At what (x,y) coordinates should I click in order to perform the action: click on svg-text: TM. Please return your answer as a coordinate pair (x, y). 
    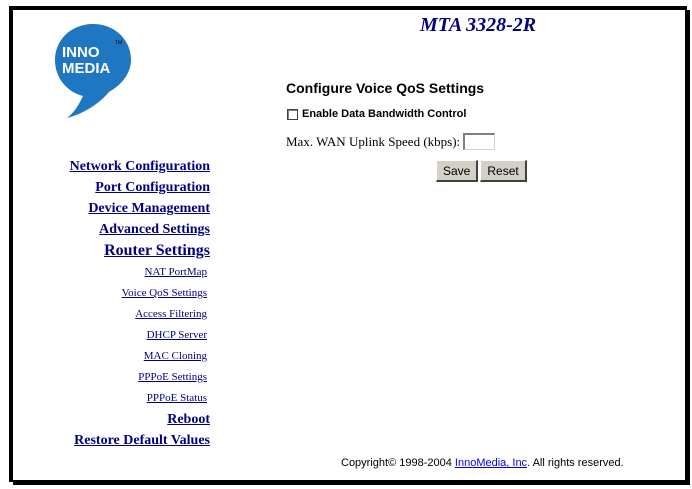
    Looking at the image, I should click on (118, 43).